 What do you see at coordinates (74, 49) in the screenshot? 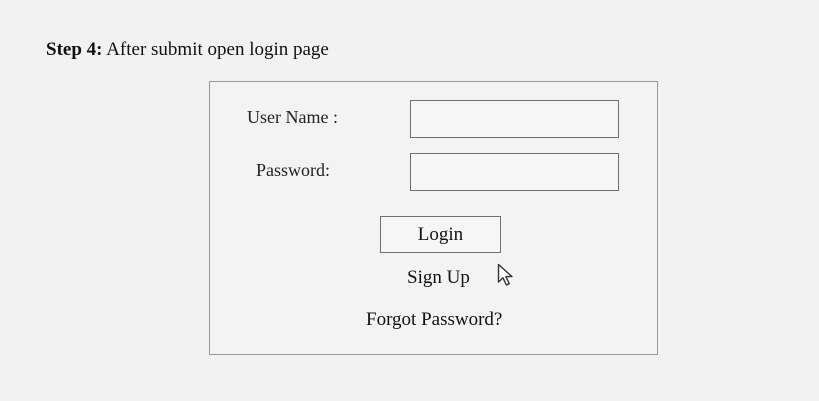
I see `step-label: Step 4:` at bounding box center [74, 49].